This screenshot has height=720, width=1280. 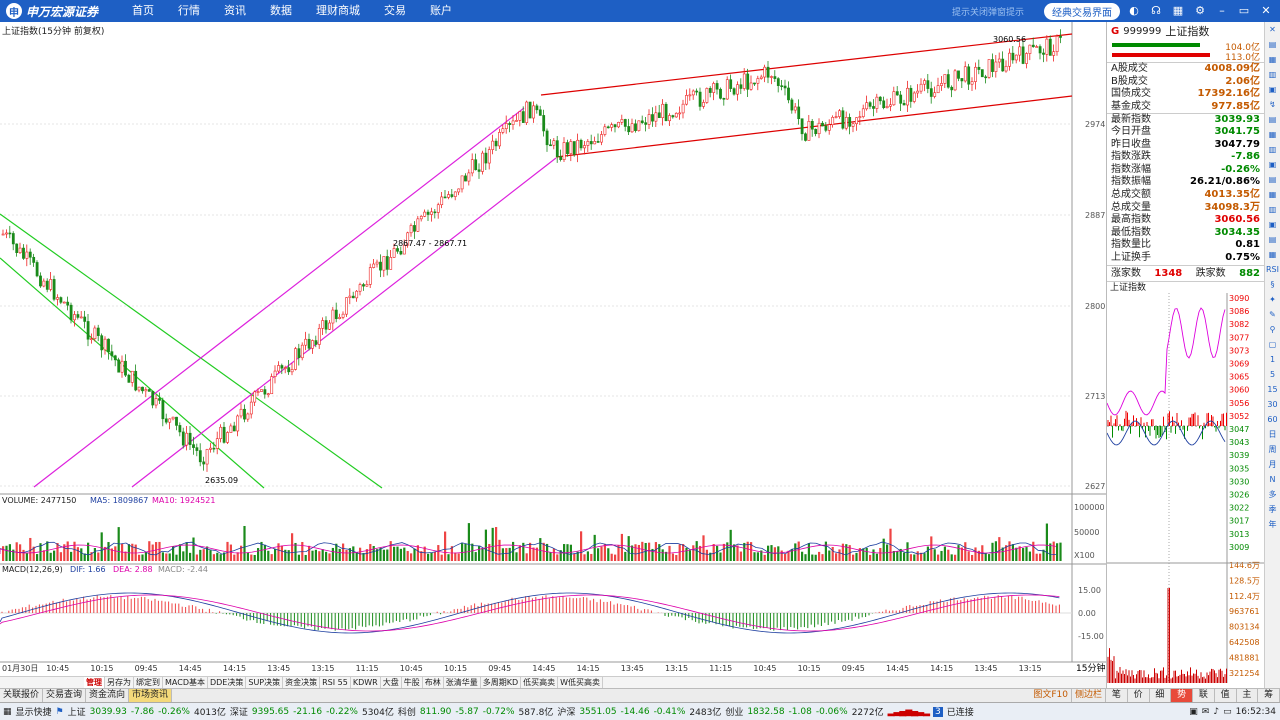 What do you see at coordinates (1226, 695) in the screenshot?
I see `quote-tab: 值` at bounding box center [1226, 695].